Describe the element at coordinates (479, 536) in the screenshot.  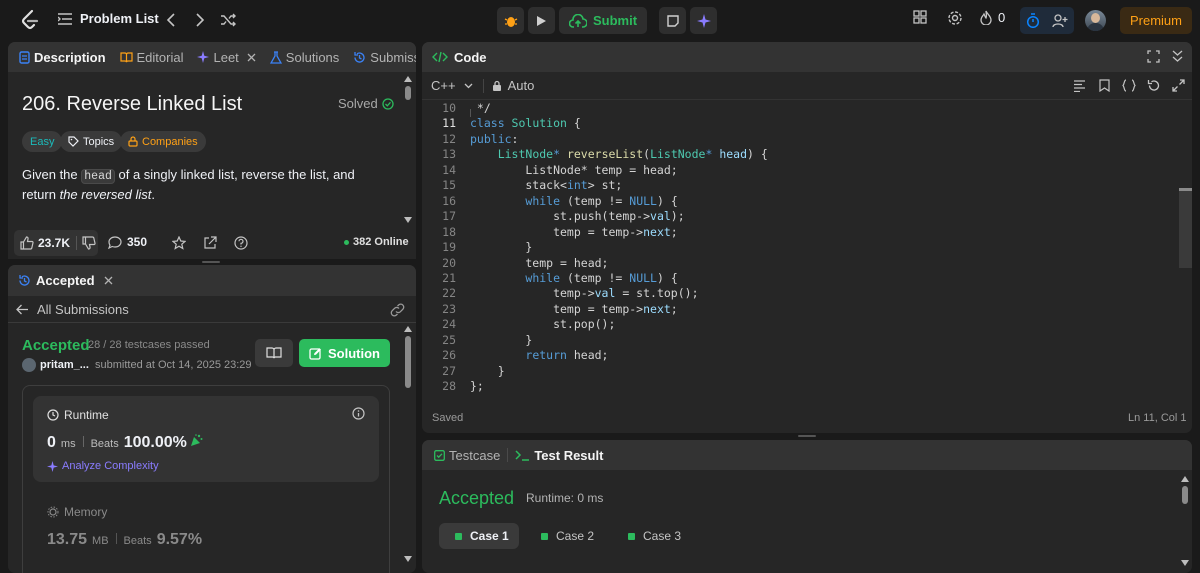
I see `case-1-button: Case 1` at that location.